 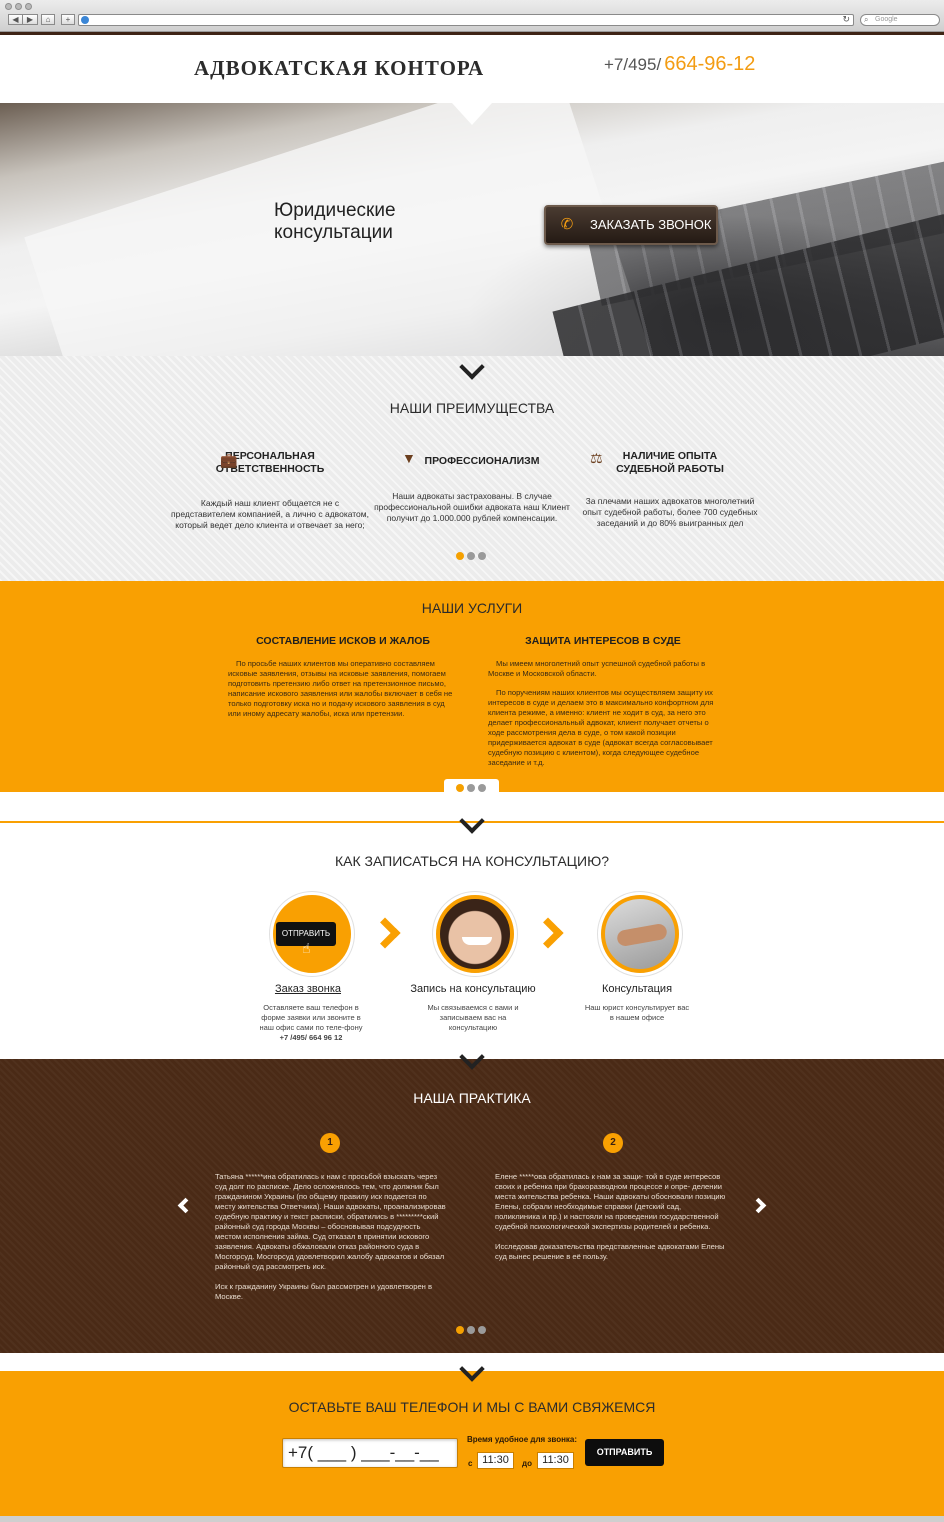 What do you see at coordinates (596, 458) in the screenshot?
I see `gavel-icon: ⚖` at bounding box center [596, 458].